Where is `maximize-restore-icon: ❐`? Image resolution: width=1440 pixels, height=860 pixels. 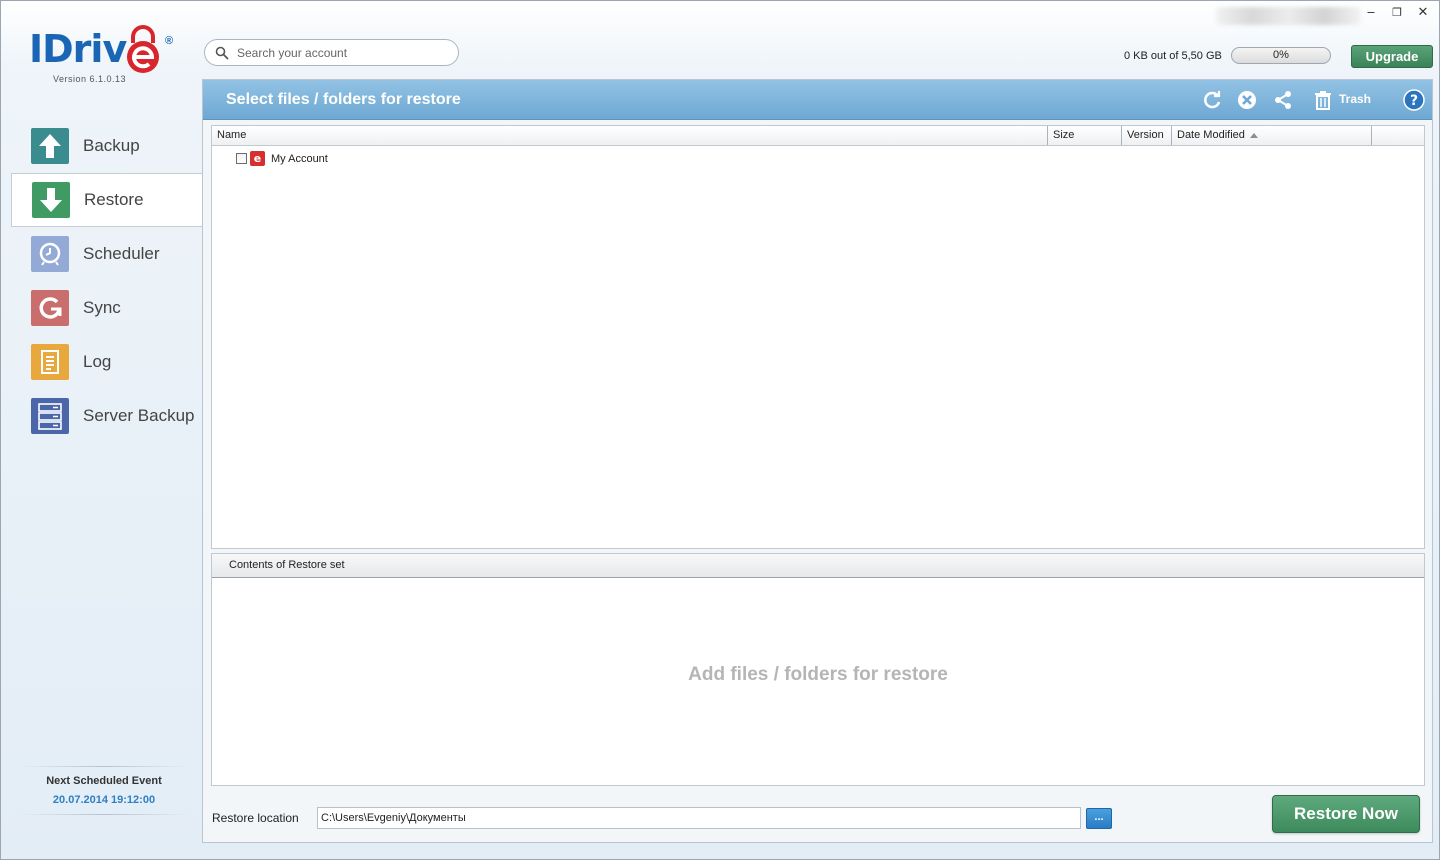 maximize-restore-icon: ❐ is located at coordinates (1397, 12).